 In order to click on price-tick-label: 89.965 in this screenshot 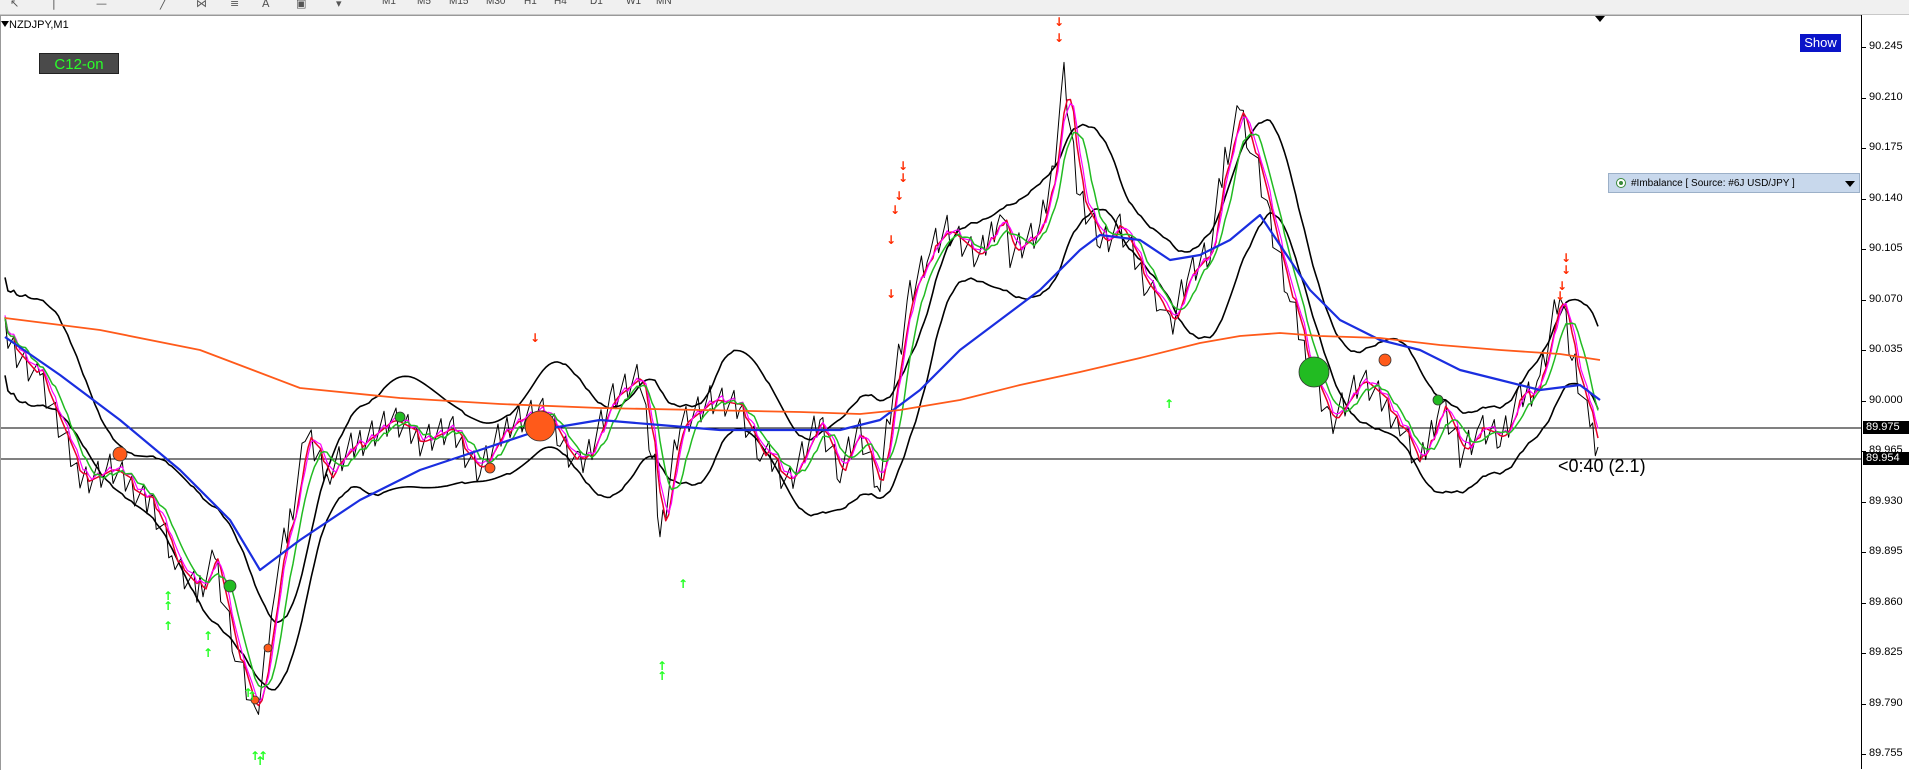, I will do `click(1886, 450)`.